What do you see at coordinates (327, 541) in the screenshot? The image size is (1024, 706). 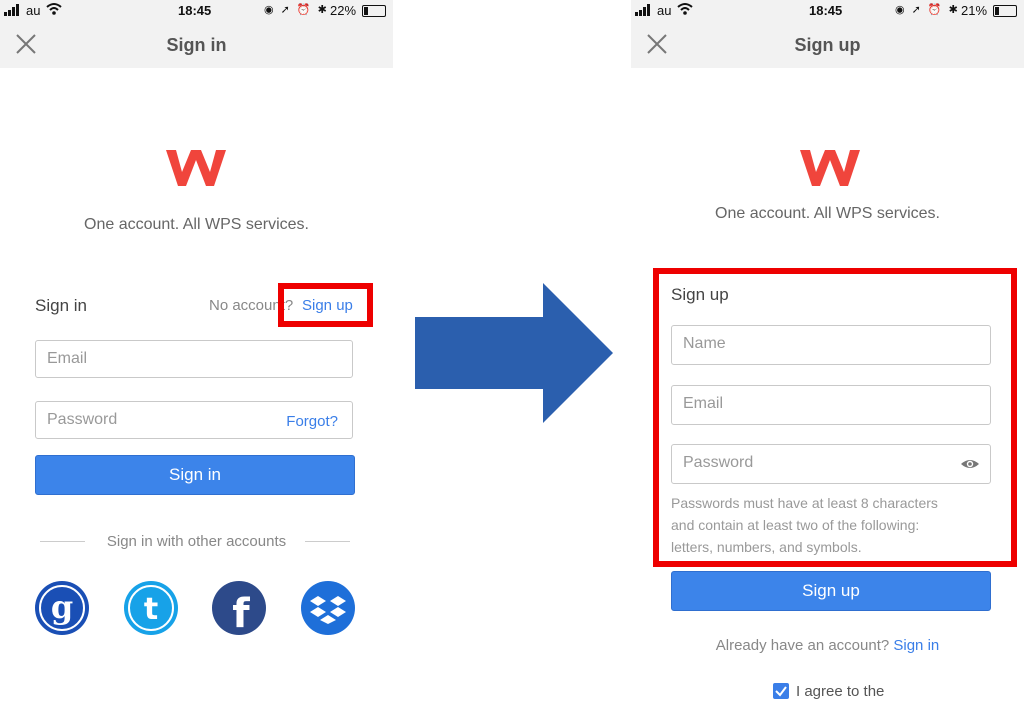 I see `divider-right` at bounding box center [327, 541].